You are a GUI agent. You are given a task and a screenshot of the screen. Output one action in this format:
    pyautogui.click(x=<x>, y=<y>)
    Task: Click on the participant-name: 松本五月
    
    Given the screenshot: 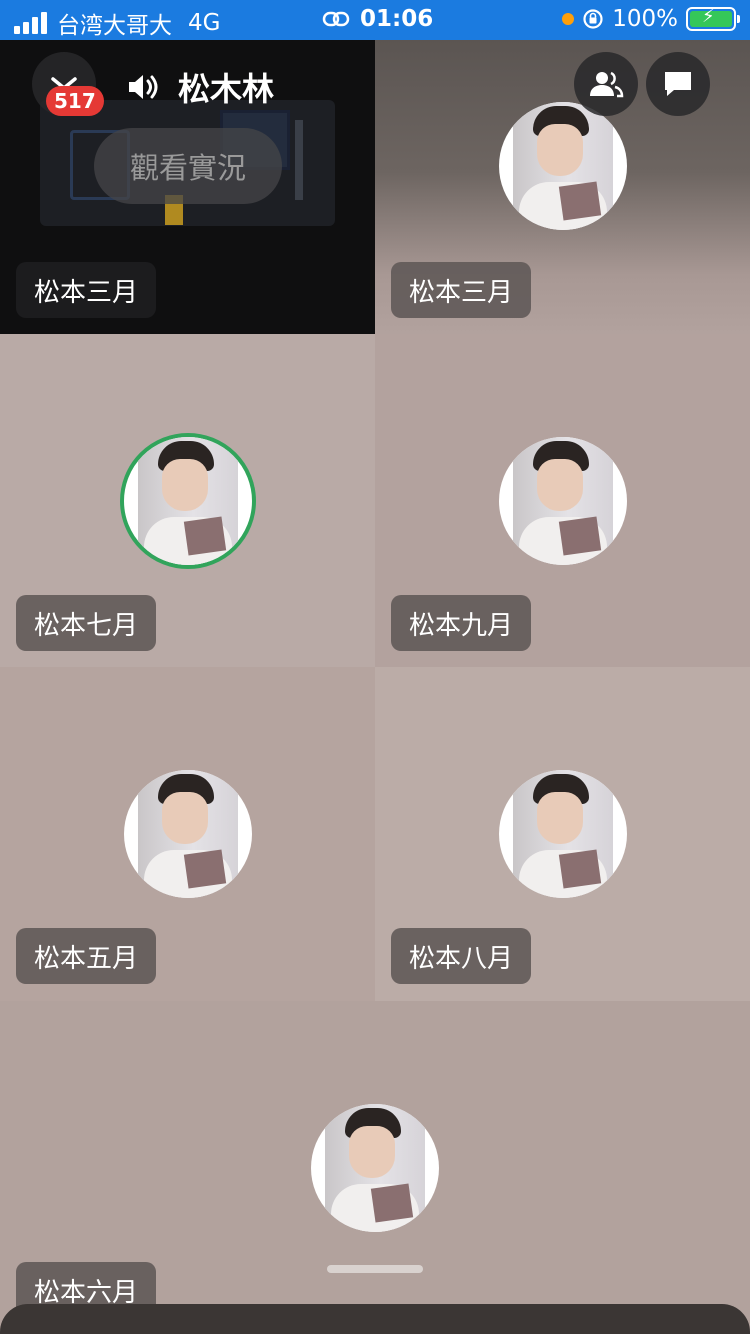 What is the action you would take?
    pyautogui.click(x=86, y=956)
    